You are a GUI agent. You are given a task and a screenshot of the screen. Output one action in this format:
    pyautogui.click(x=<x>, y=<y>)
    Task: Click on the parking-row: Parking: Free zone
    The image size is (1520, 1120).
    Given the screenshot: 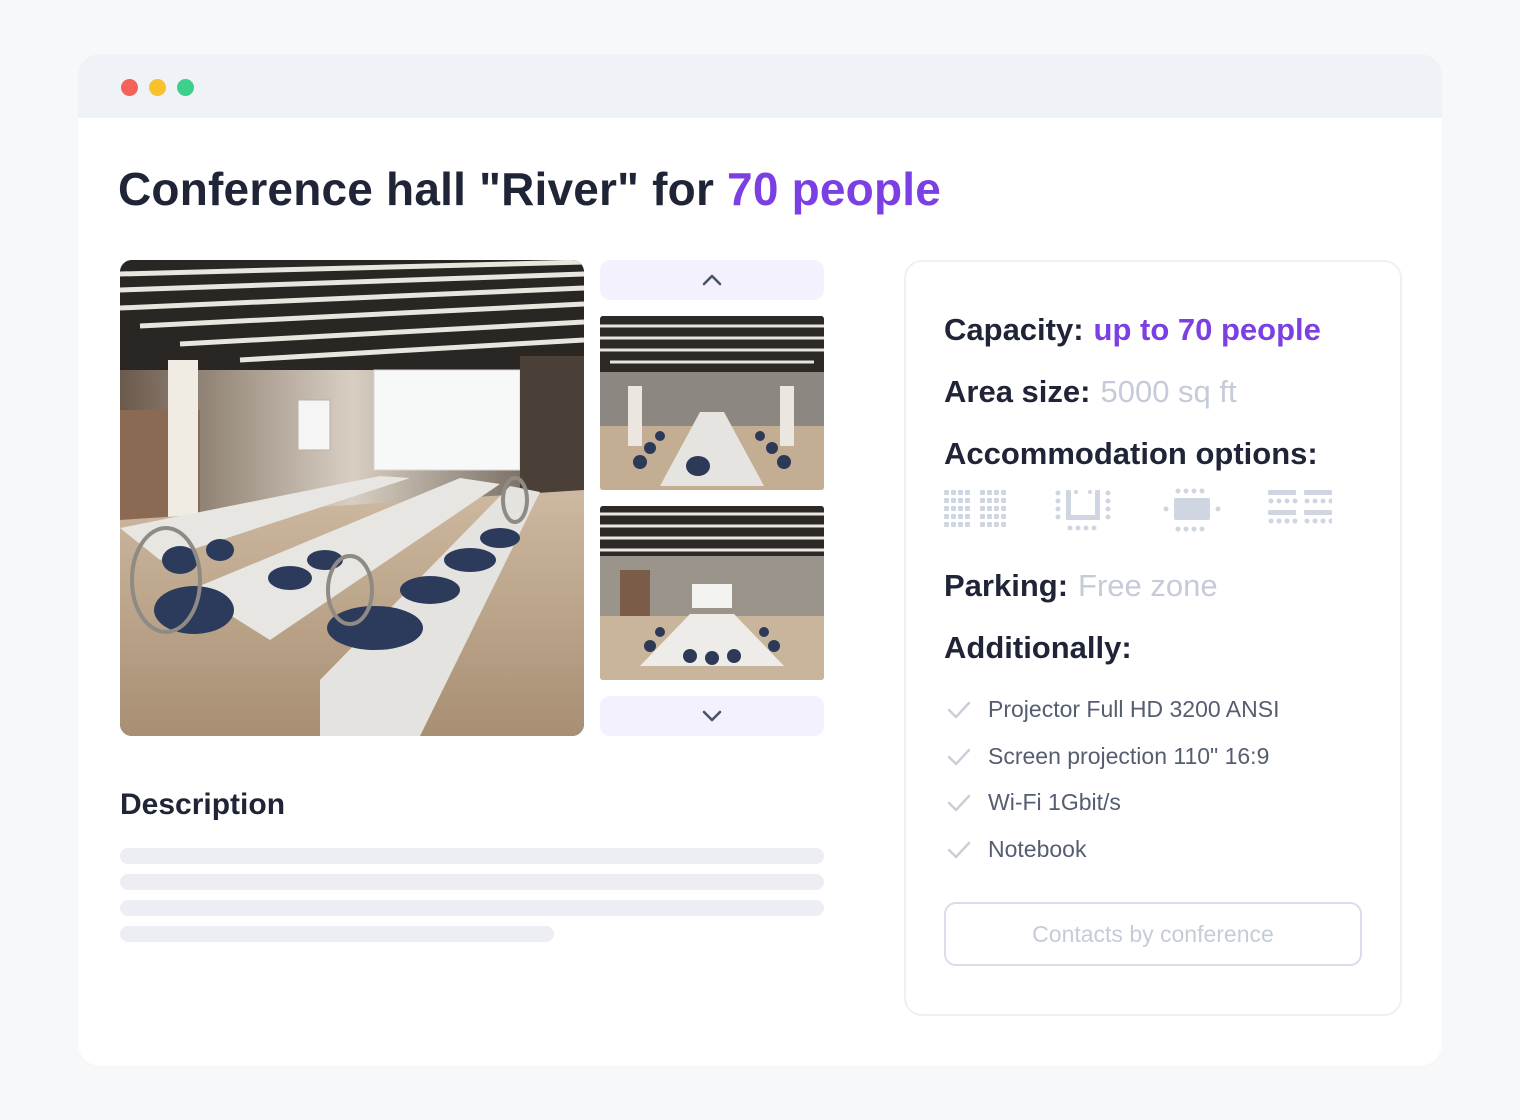 What is the action you would take?
    pyautogui.click(x=1081, y=586)
    